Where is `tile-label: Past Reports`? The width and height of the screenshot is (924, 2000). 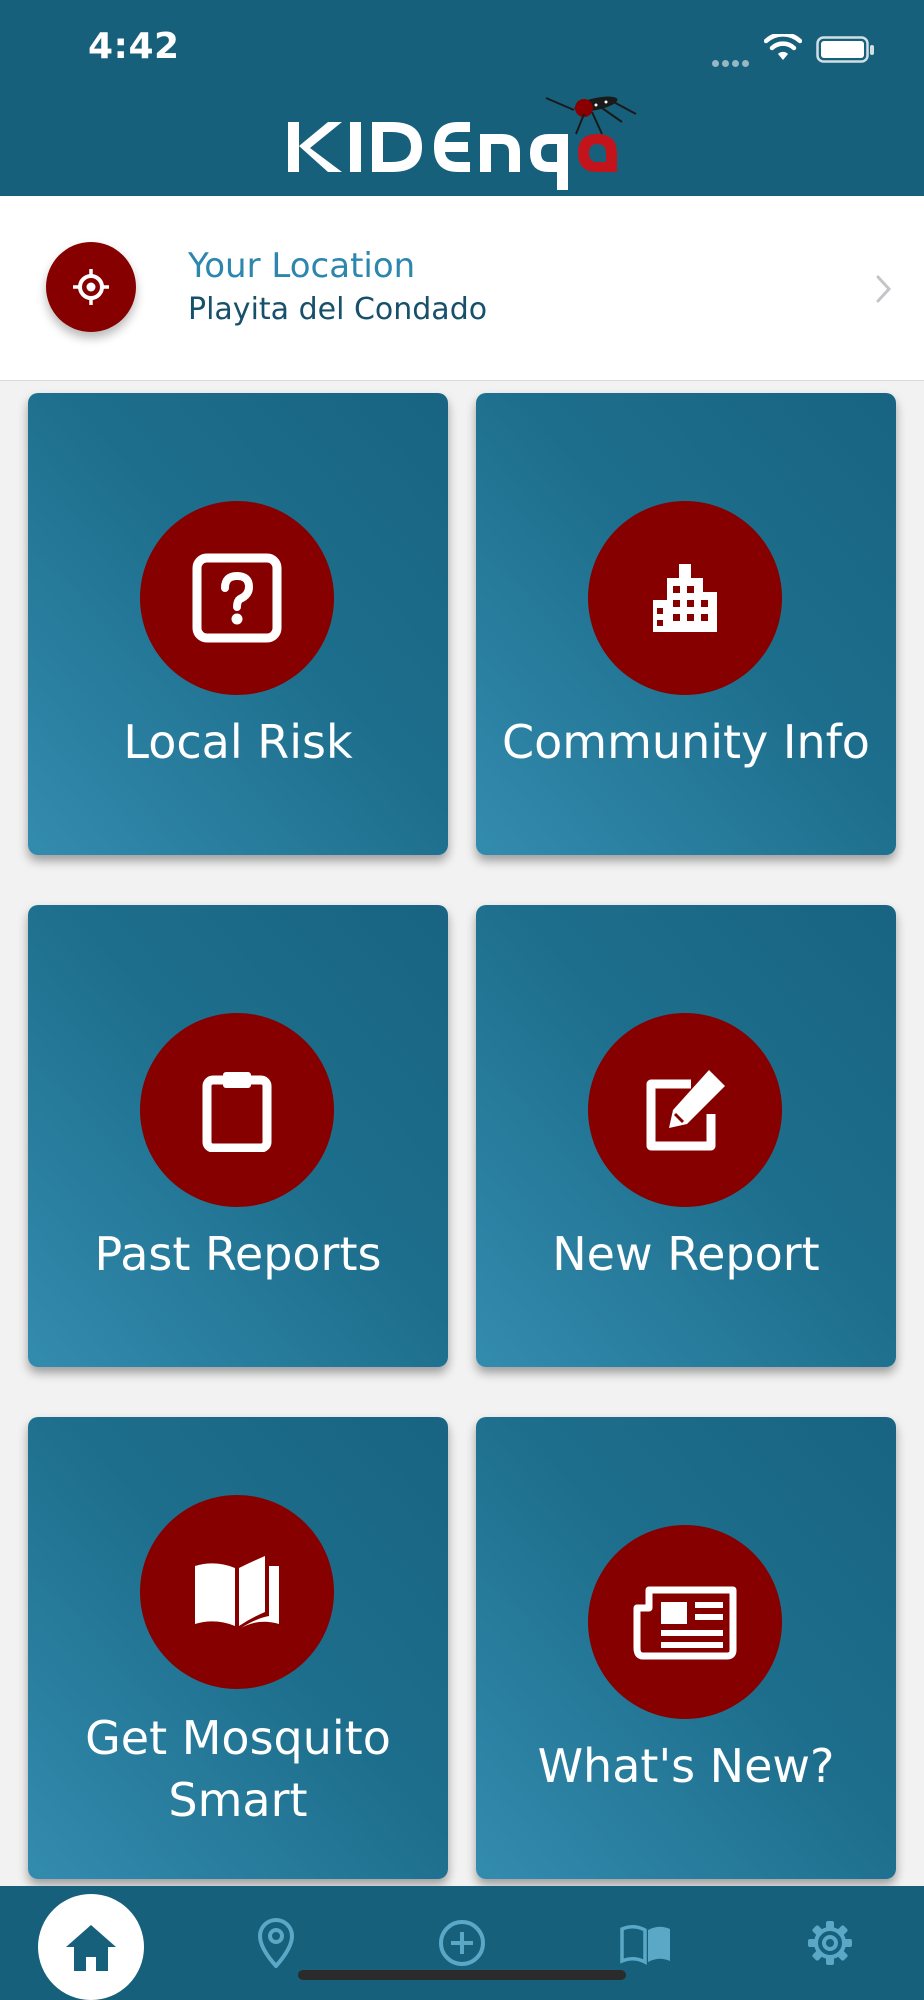
tile-label: Past Reports is located at coordinates (238, 1254).